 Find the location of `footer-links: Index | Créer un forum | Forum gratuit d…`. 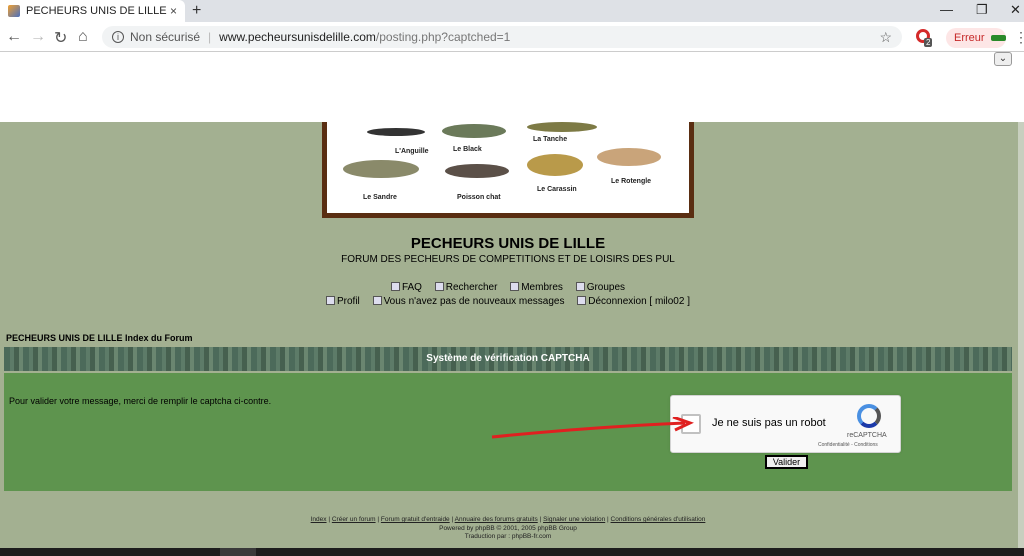

footer-links: Index | Créer un forum | Forum gratuit d… is located at coordinates (508, 519).